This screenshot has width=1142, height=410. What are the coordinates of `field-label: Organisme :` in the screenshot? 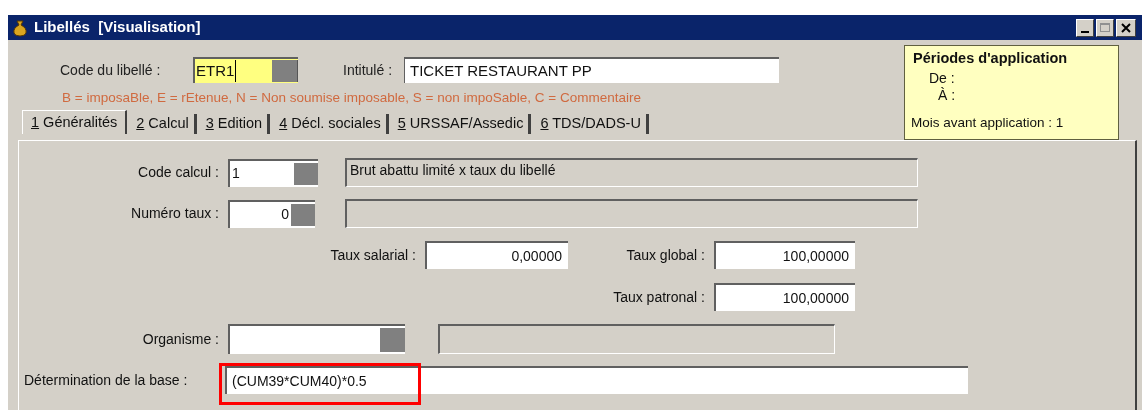 It's located at (180, 339).